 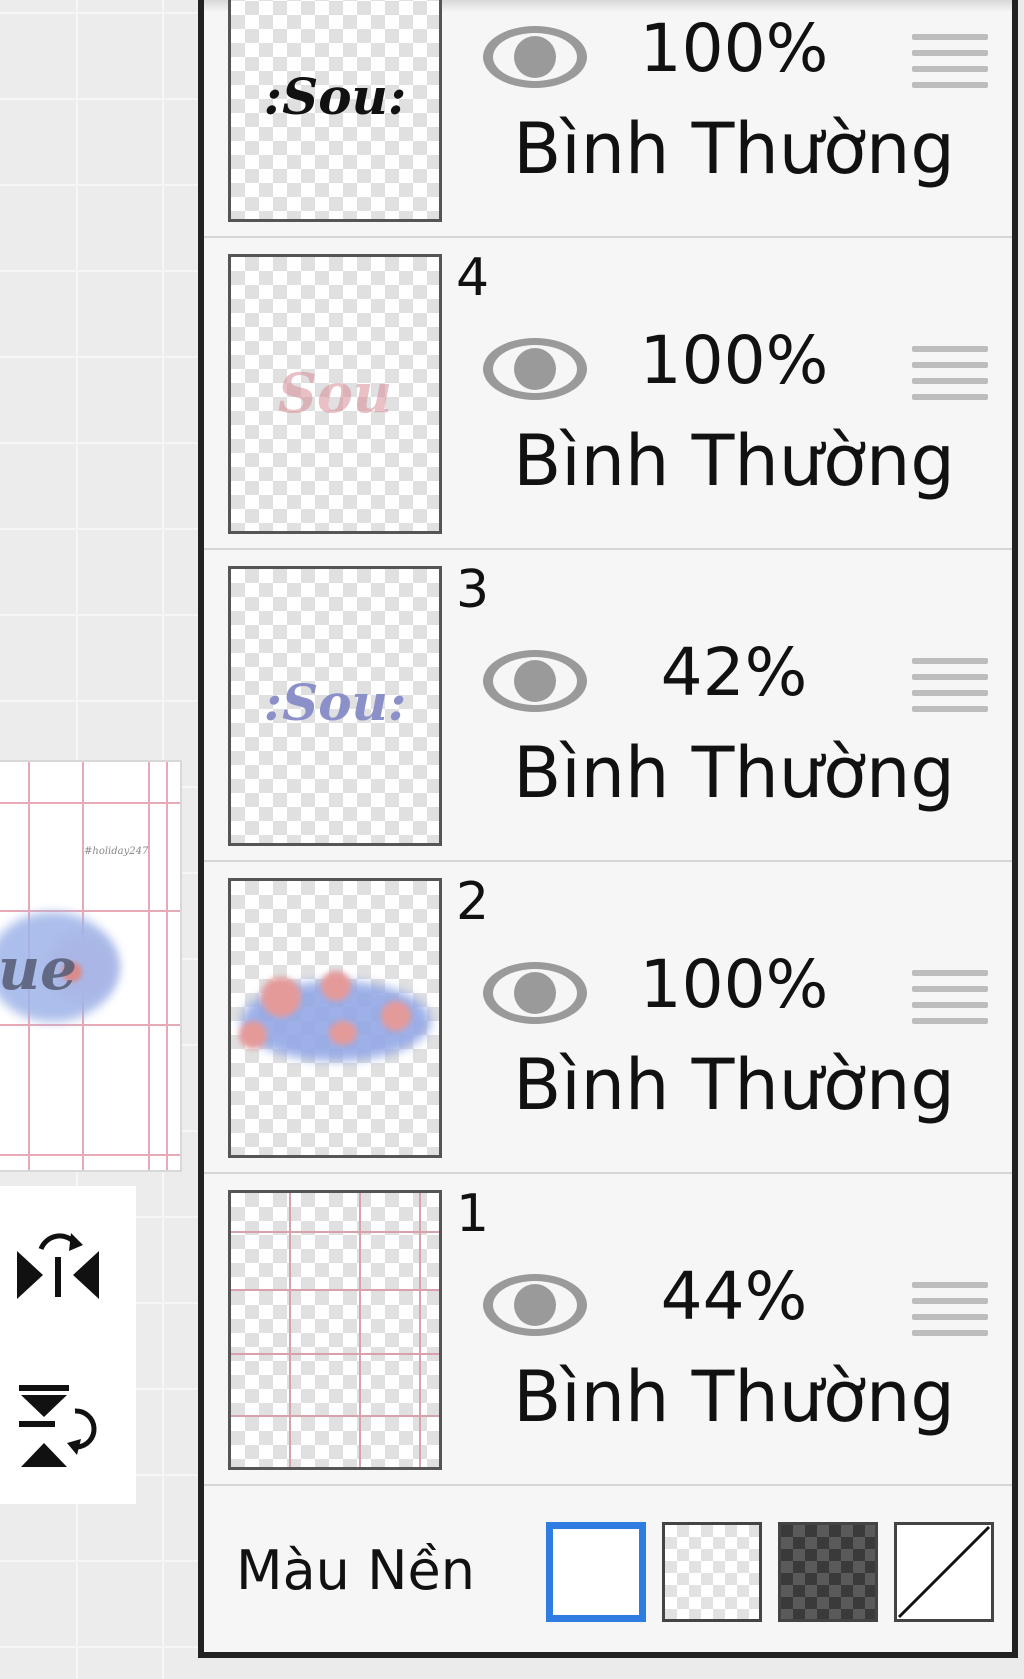 What do you see at coordinates (608, 1330) in the screenshot?
I see `layer-row-1: 1 44% Bình Thường` at bounding box center [608, 1330].